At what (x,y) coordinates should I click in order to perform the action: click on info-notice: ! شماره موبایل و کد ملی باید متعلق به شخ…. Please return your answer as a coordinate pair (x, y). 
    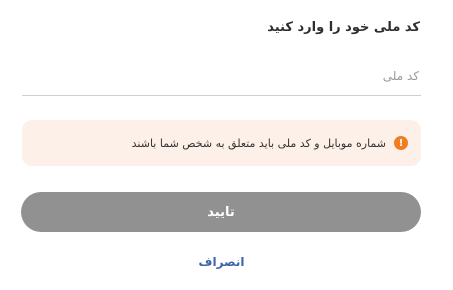
    Looking at the image, I should click on (221, 143).